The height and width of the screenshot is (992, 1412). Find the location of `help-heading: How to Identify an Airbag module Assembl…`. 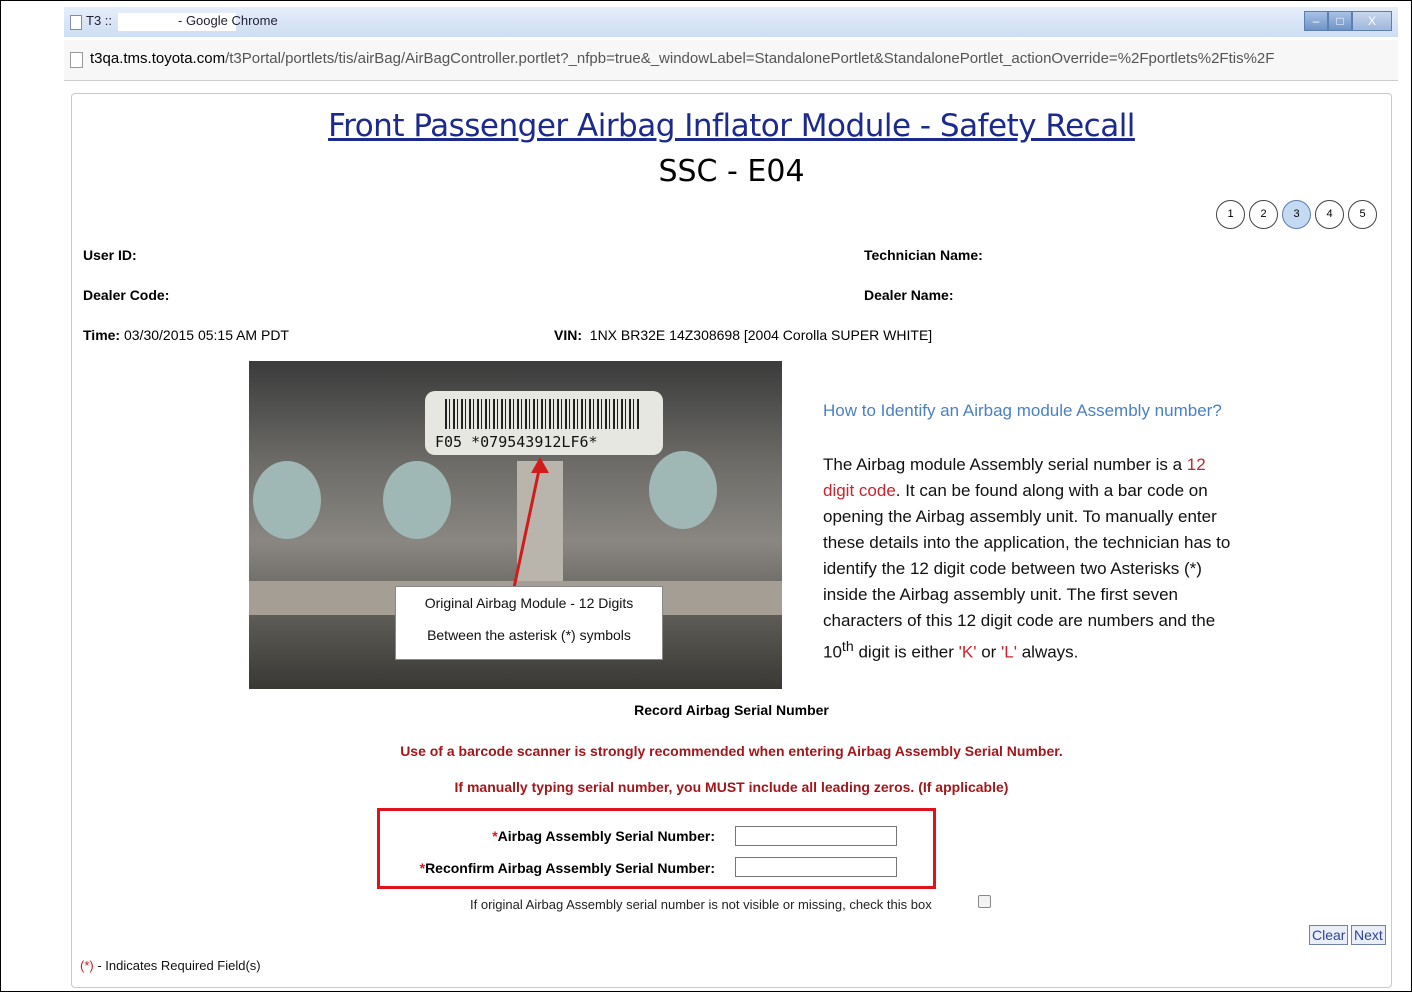

help-heading: How to Identify an Airbag module Assembl… is located at coordinates (1022, 410).